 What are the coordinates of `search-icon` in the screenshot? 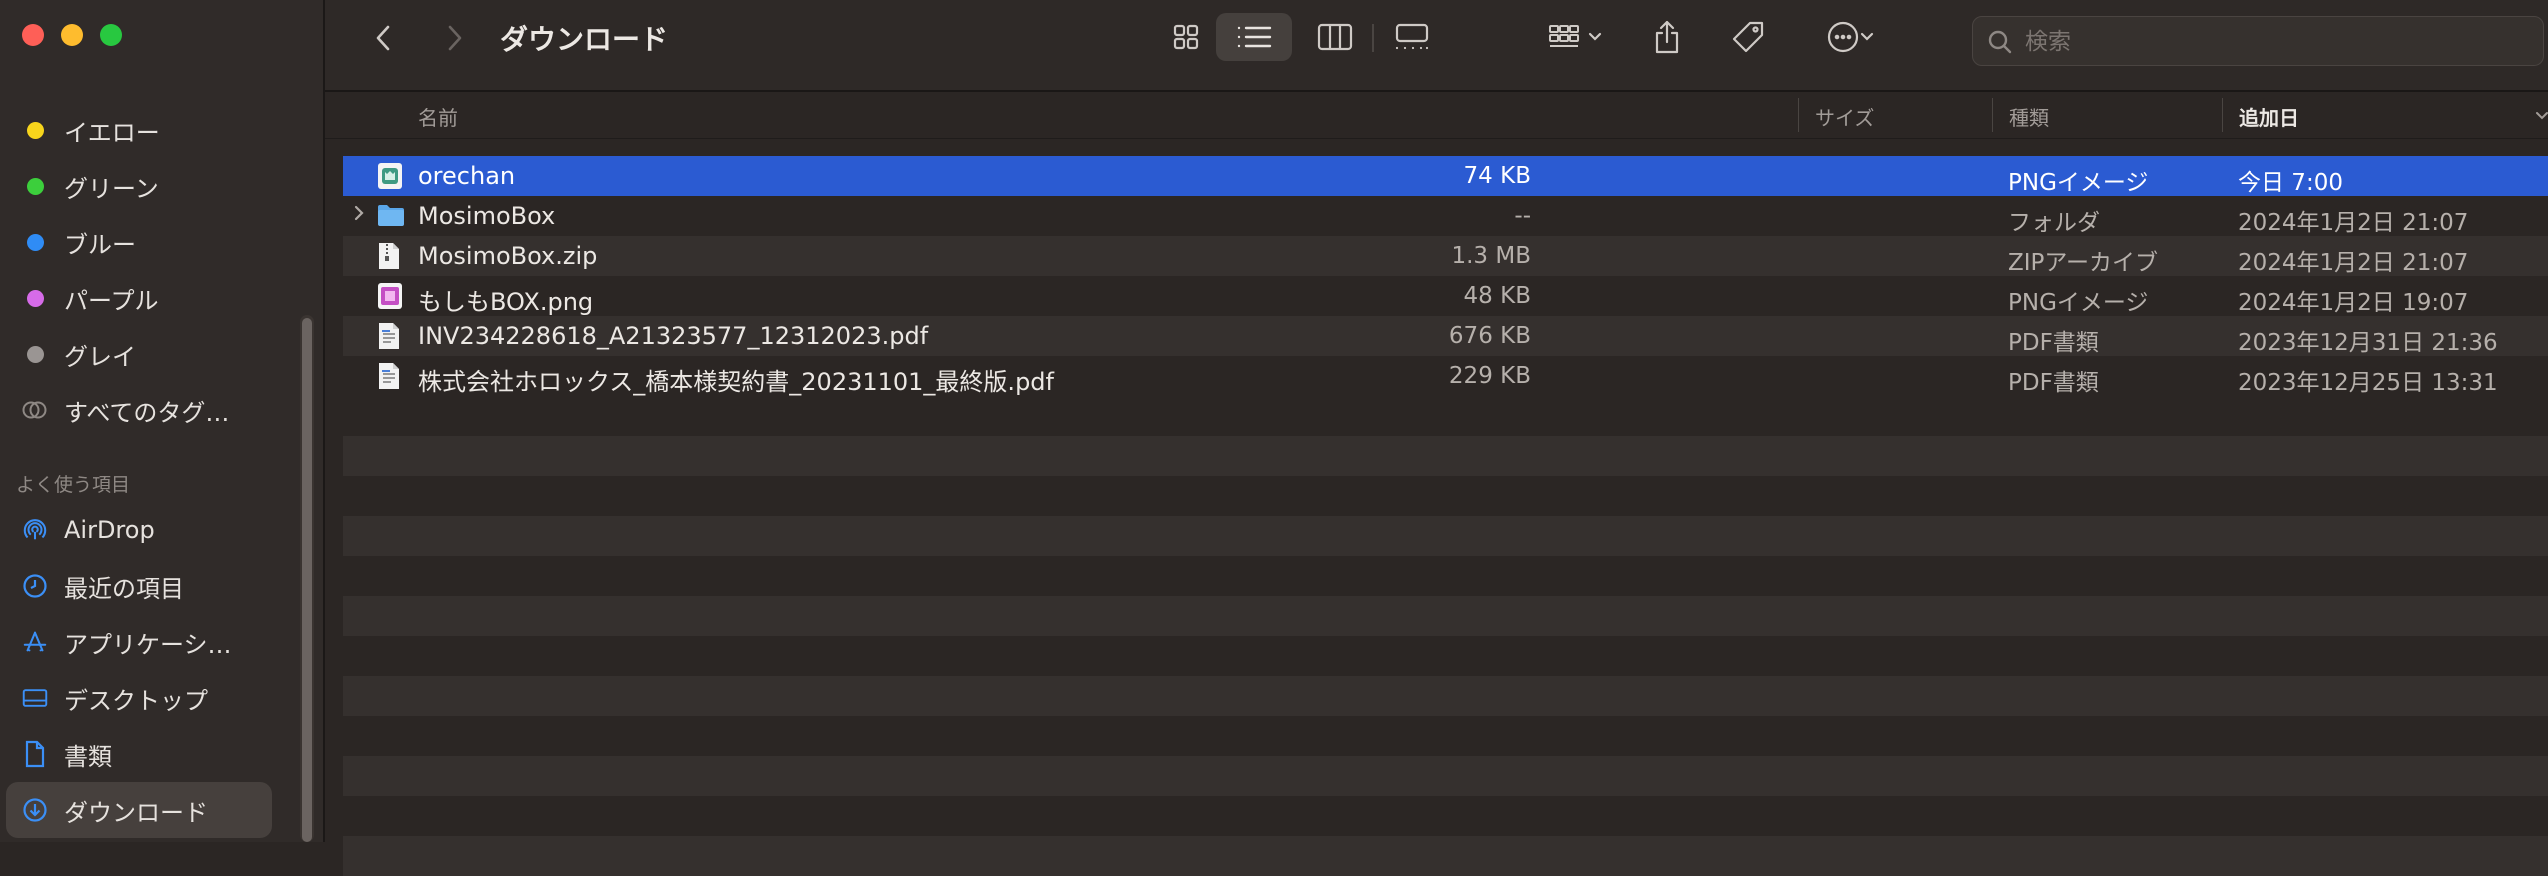 It's located at (2000, 42).